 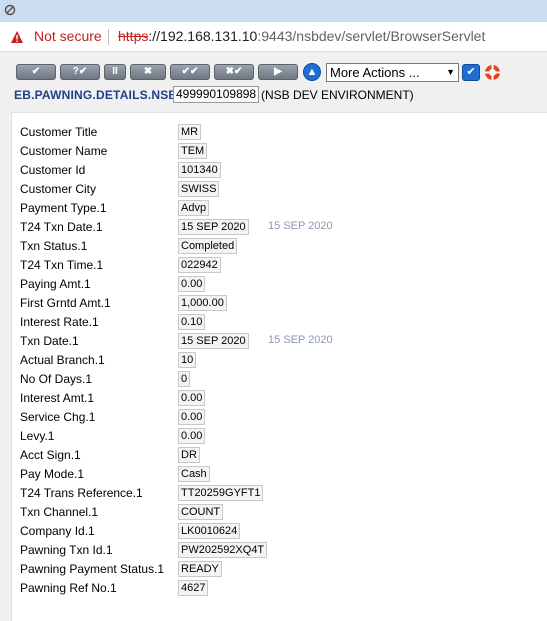 What do you see at coordinates (279, 151) in the screenshot?
I see `field-row: Customer Name TEM` at bounding box center [279, 151].